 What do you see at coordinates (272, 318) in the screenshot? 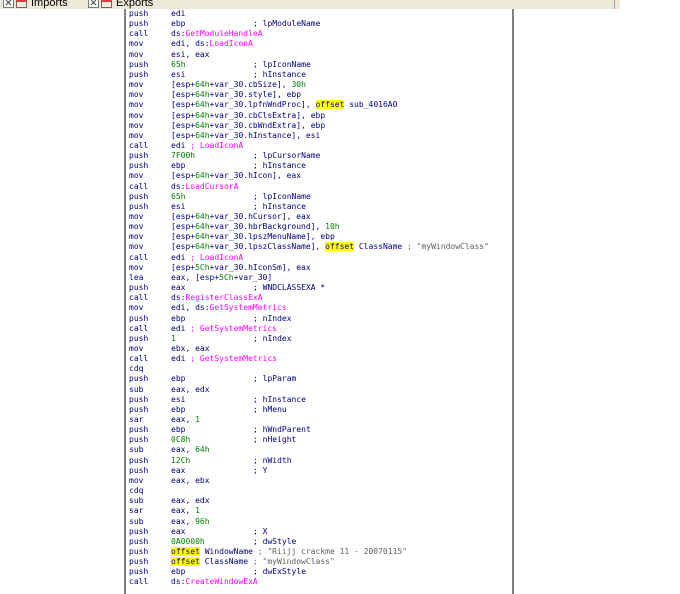
I see `comment: ; nIndex` at bounding box center [272, 318].